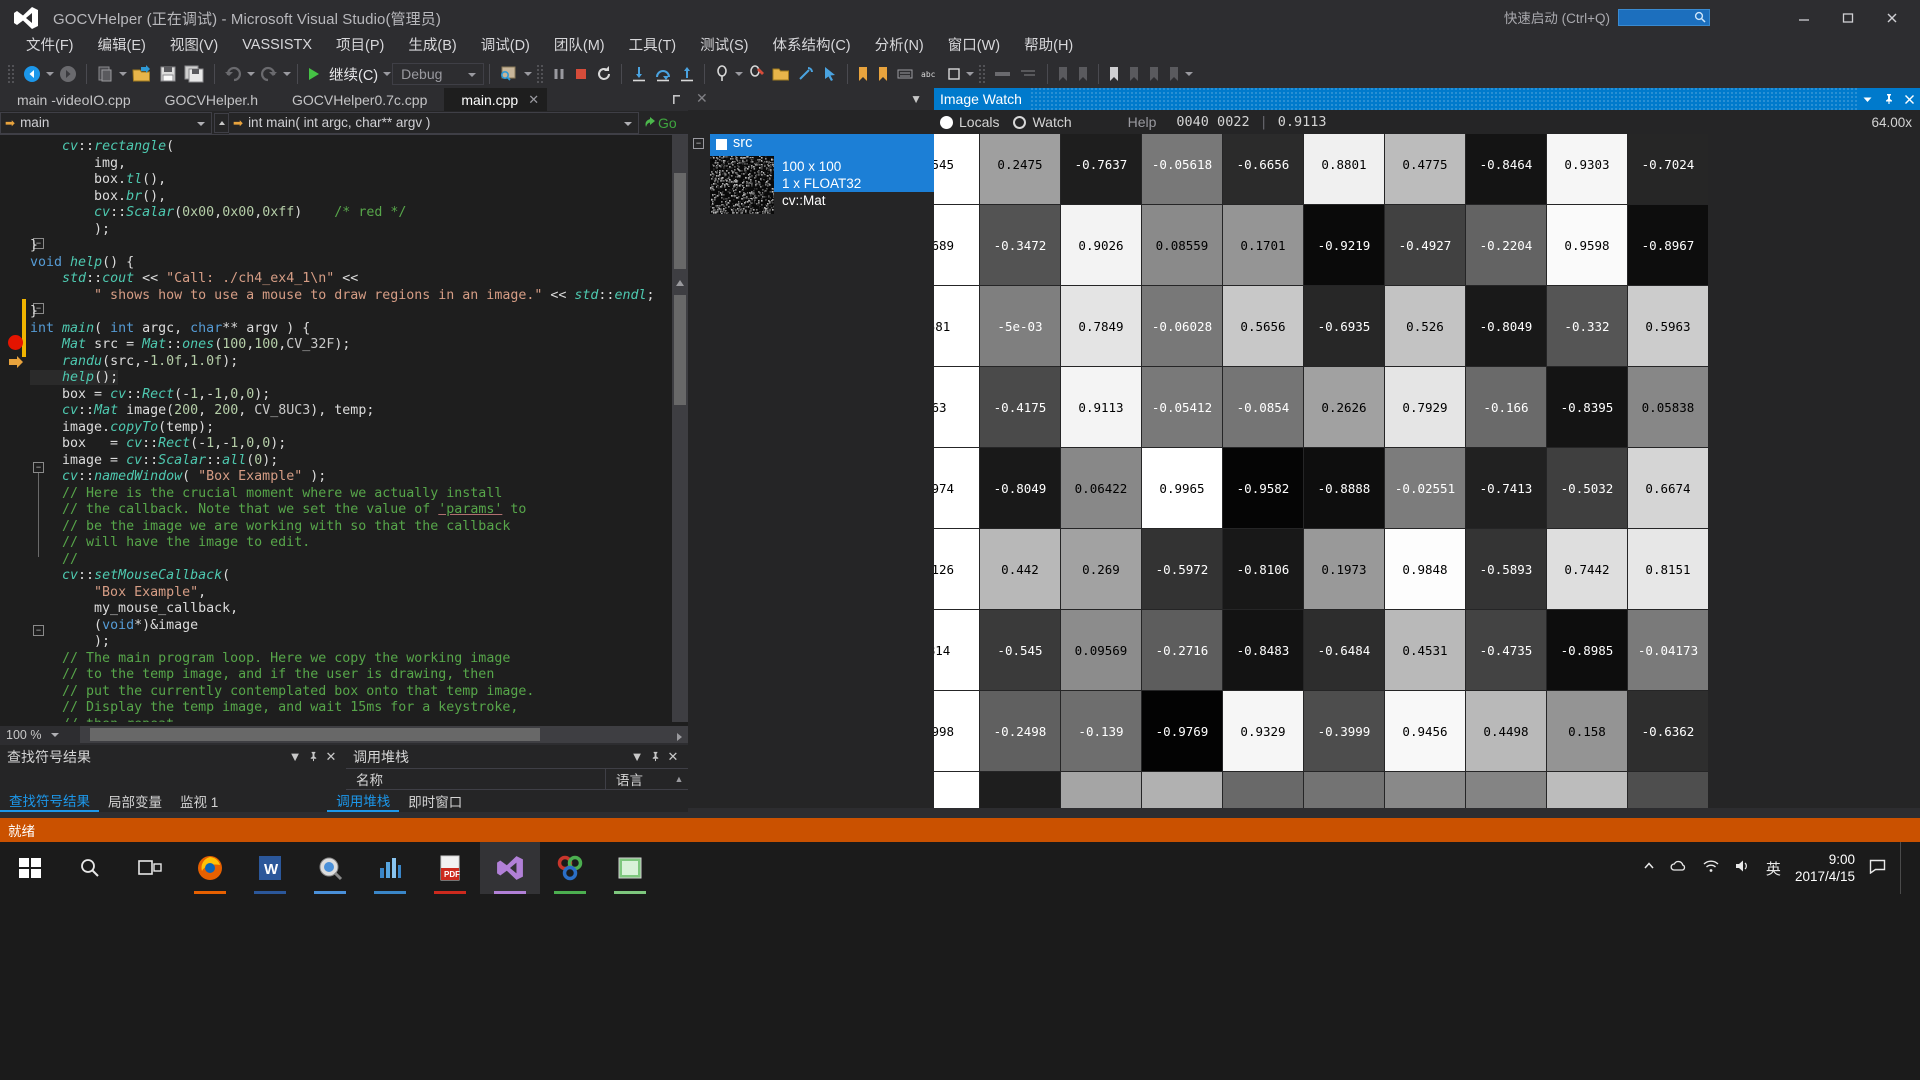 Image resolution: width=1920 pixels, height=1080 pixels. What do you see at coordinates (270, 868) in the screenshot?
I see `word-icon: W` at bounding box center [270, 868].